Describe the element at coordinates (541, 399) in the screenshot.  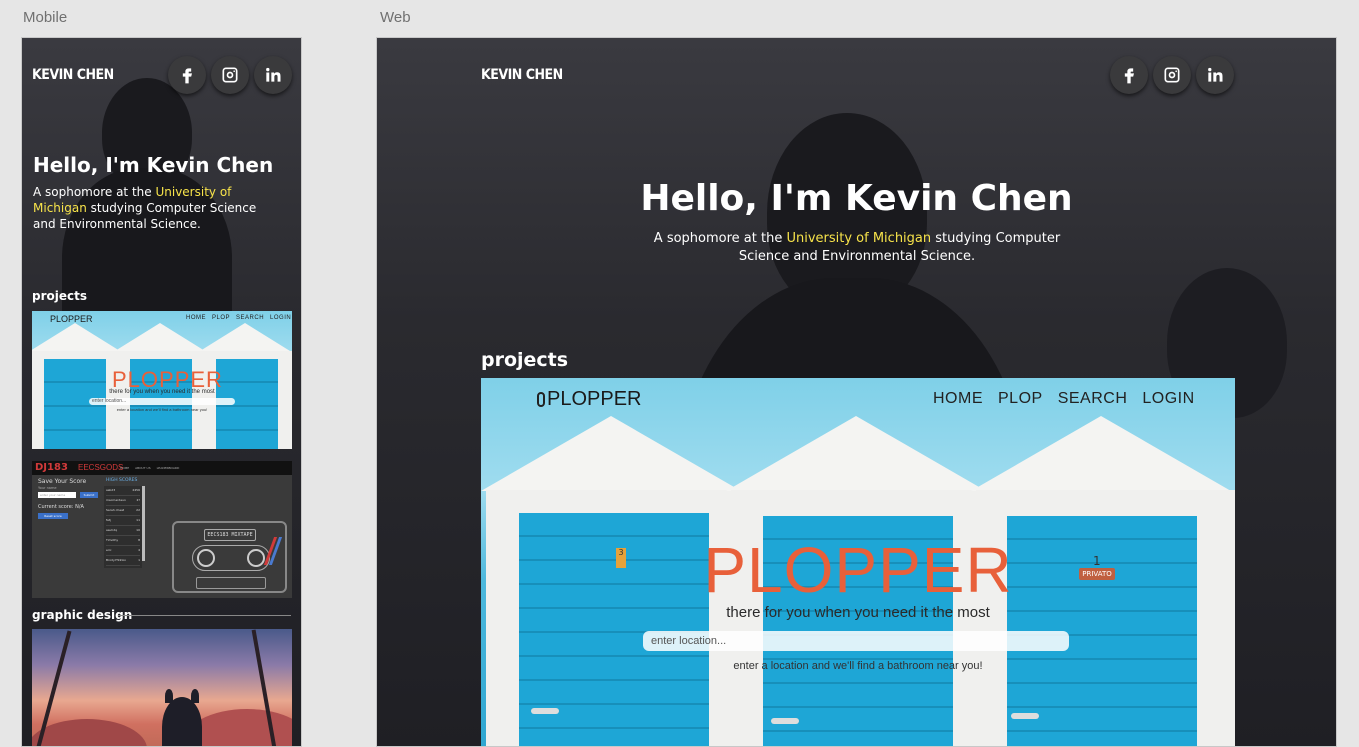
I see `microphone-icon` at that location.